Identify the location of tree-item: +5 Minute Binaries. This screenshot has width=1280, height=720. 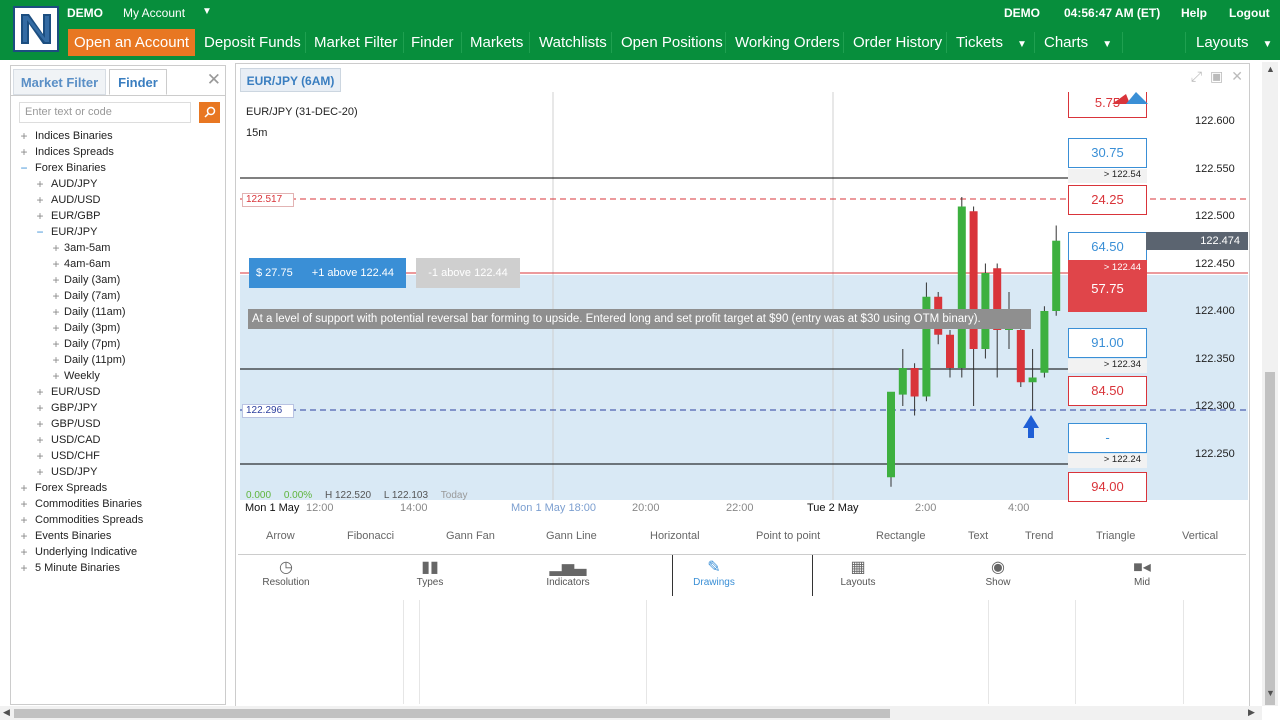
(118, 568).